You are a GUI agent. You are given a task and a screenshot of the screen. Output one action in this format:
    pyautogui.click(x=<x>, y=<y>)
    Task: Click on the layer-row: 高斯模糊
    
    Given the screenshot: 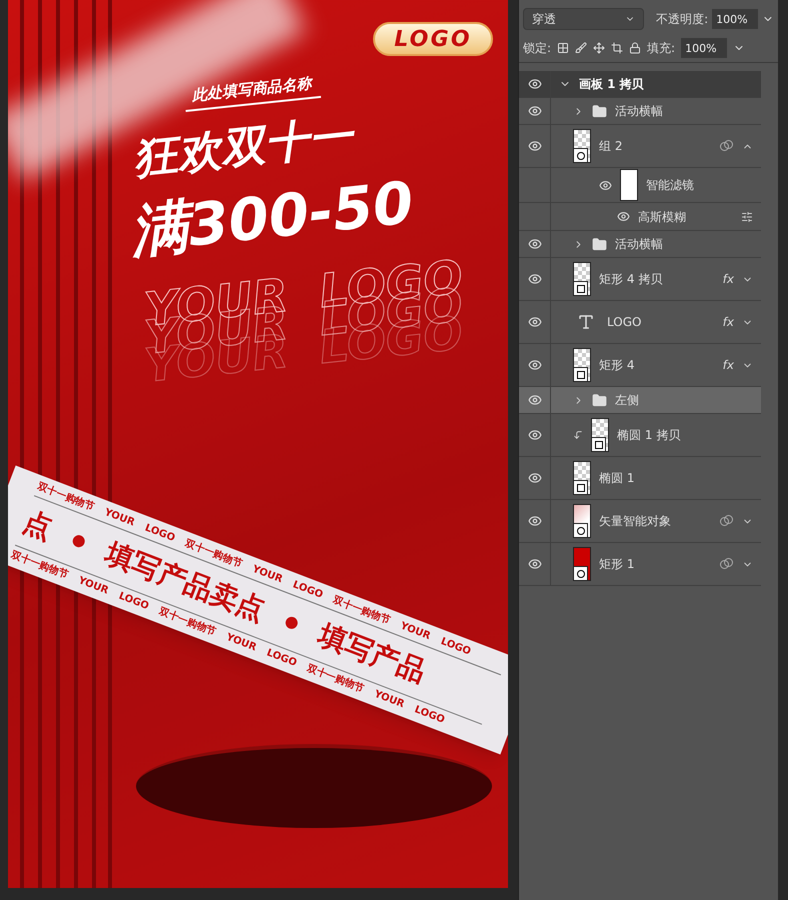 What is the action you would take?
    pyautogui.click(x=640, y=217)
    